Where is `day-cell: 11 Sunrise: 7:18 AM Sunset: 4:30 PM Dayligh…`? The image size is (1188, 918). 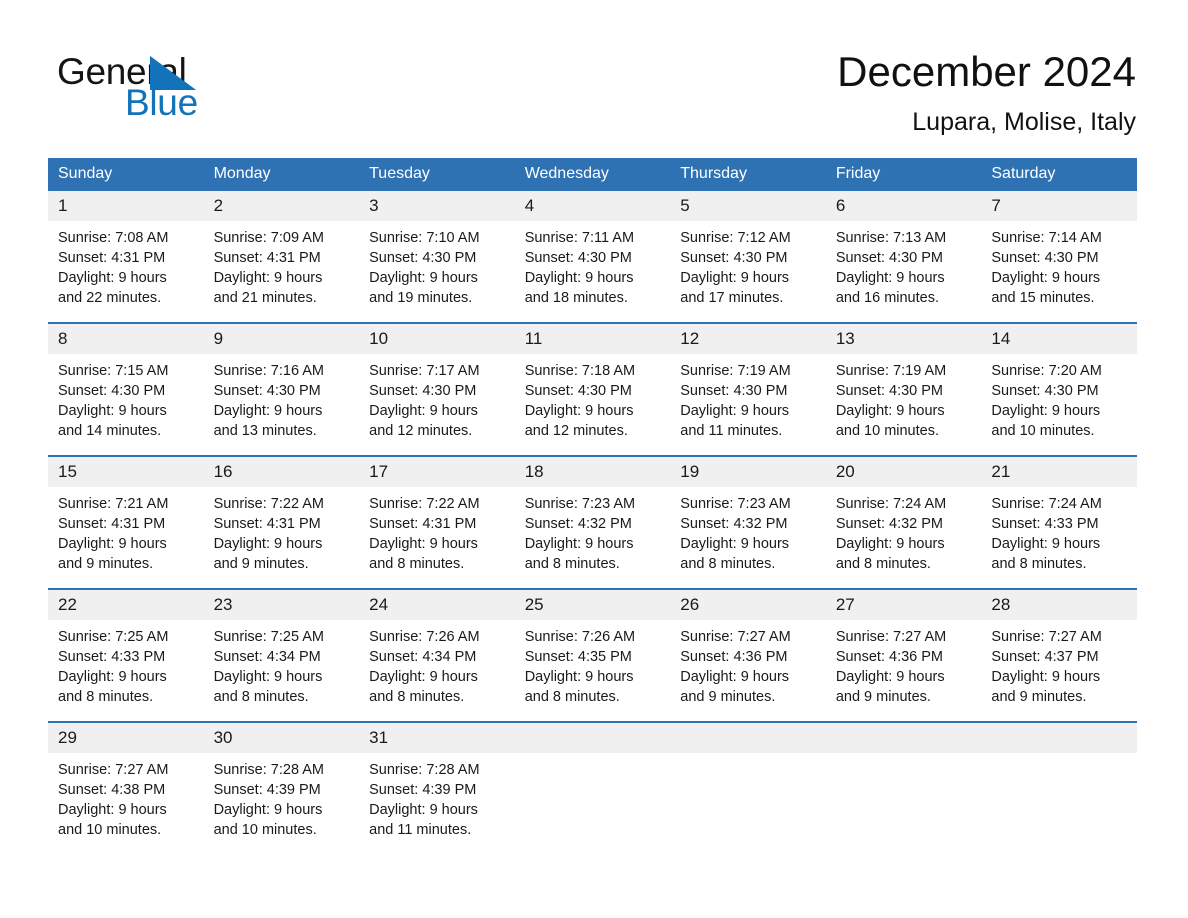 day-cell: 11 Sunrise: 7:18 AM Sunset: 4:30 PM Dayligh… is located at coordinates (592, 389).